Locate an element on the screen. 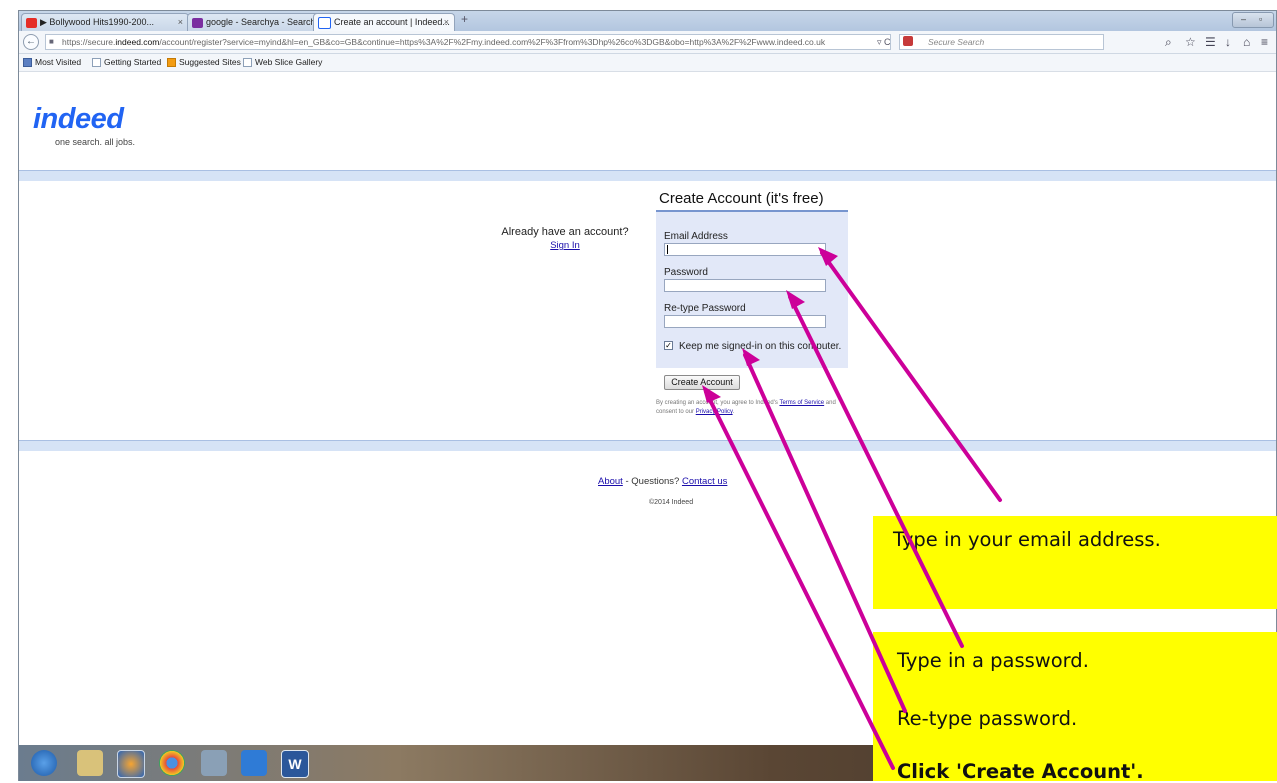 This screenshot has height=783, width=1277. youtube-icon is located at coordinates (31, 22).